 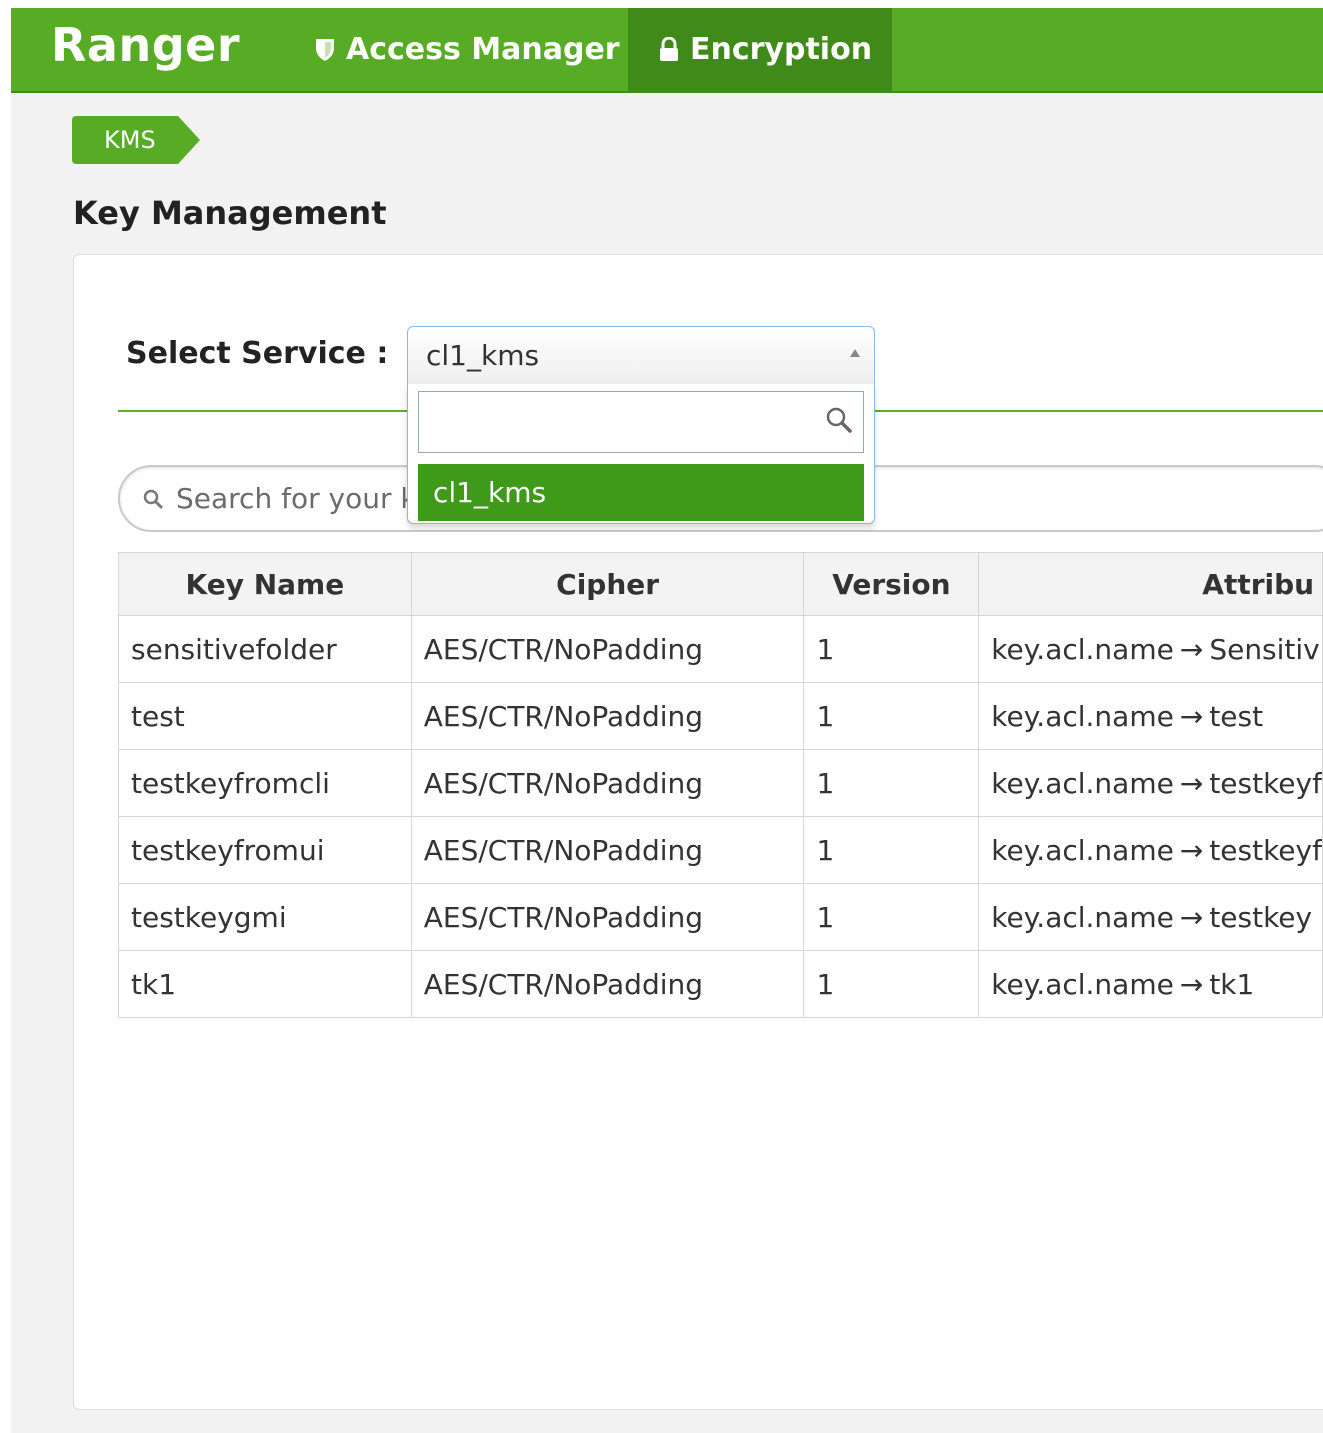 What do you see at coordinates (265, 850) in the screenshot?
I see `cell-key-name: testkeyfromui` at bounding box center [265, 850].